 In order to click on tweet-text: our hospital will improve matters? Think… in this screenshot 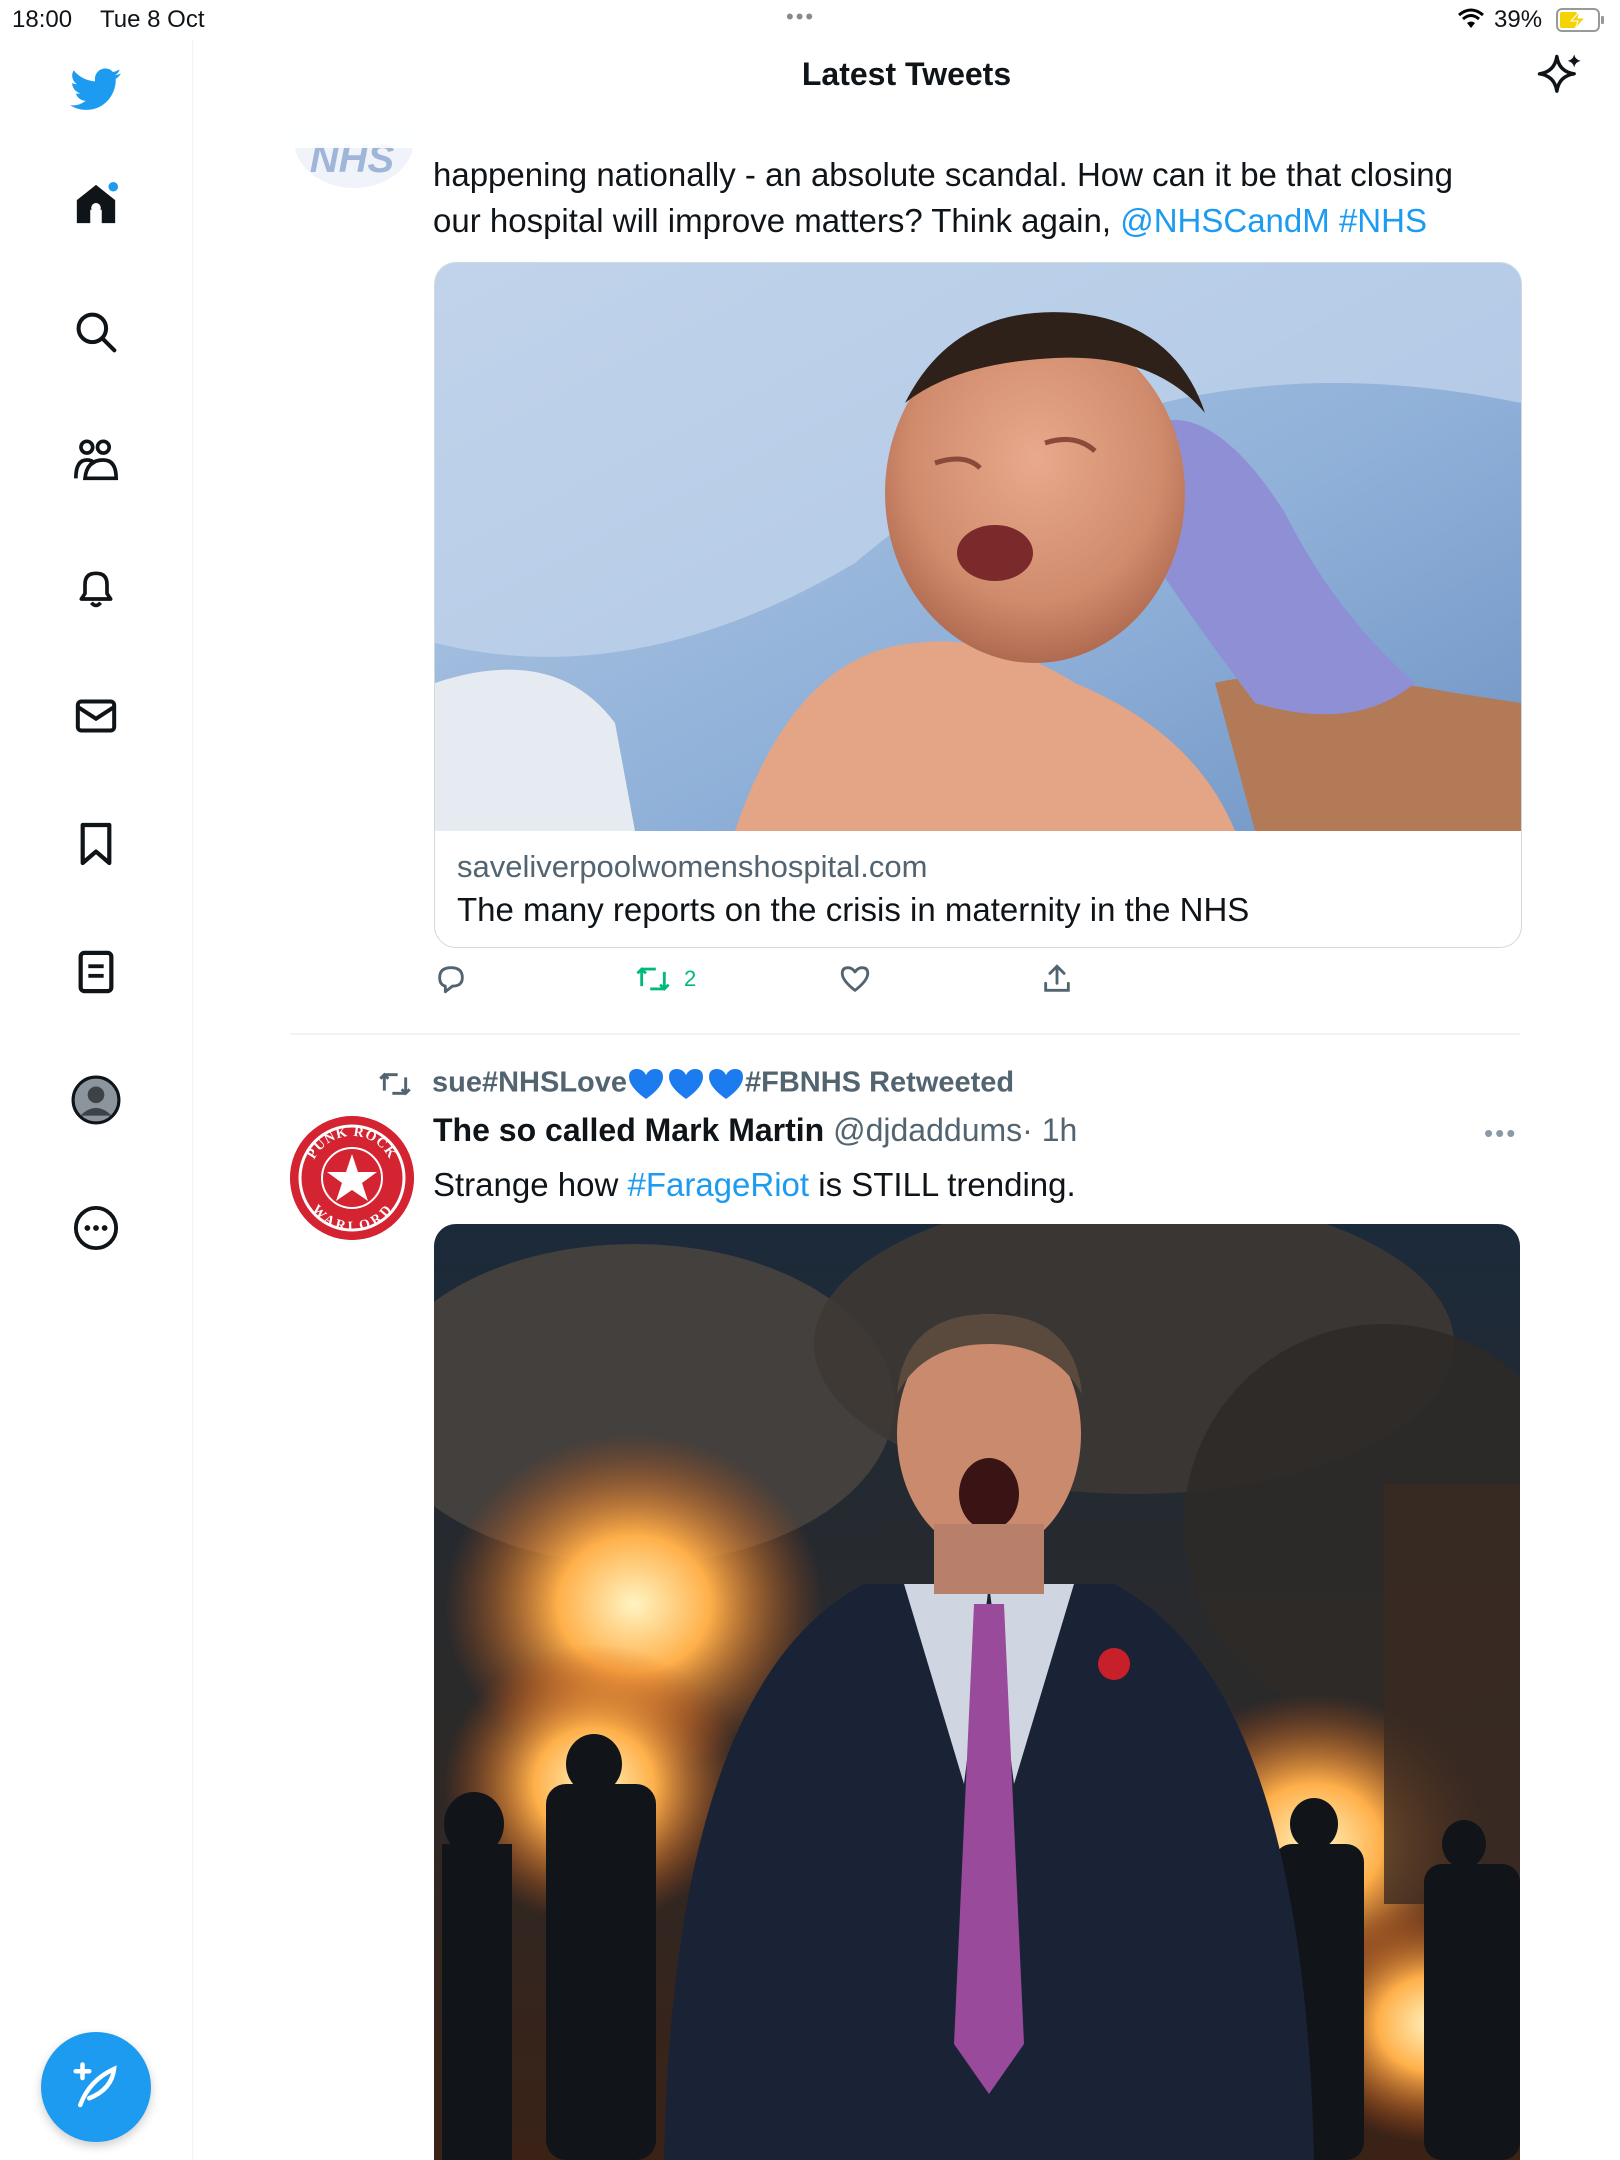, I will do `click(777, 220)`.